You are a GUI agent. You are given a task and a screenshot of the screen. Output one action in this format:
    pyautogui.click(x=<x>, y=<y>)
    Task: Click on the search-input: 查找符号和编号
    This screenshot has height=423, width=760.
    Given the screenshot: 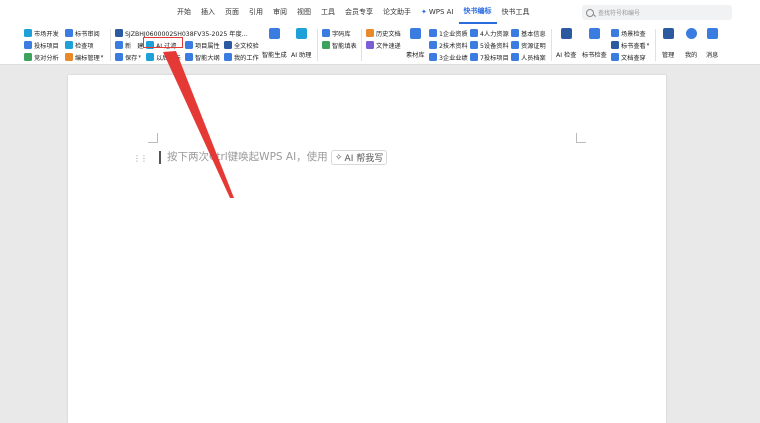 What is the action you would take?
    pyautogui.click(x=657, y=12)
    